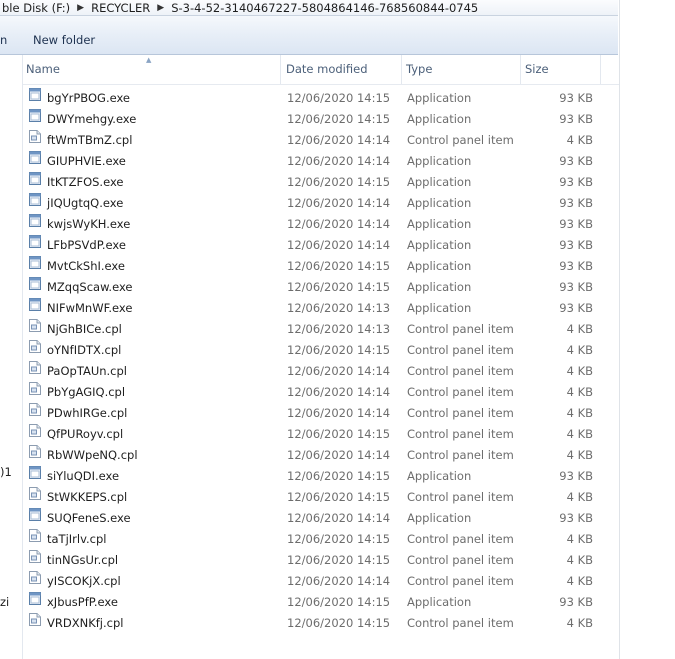  What do you see at coordinates (83, 476) in the screenshot?
I see `file-name: siYluQDI.exe` at bounding box center [83, 476].